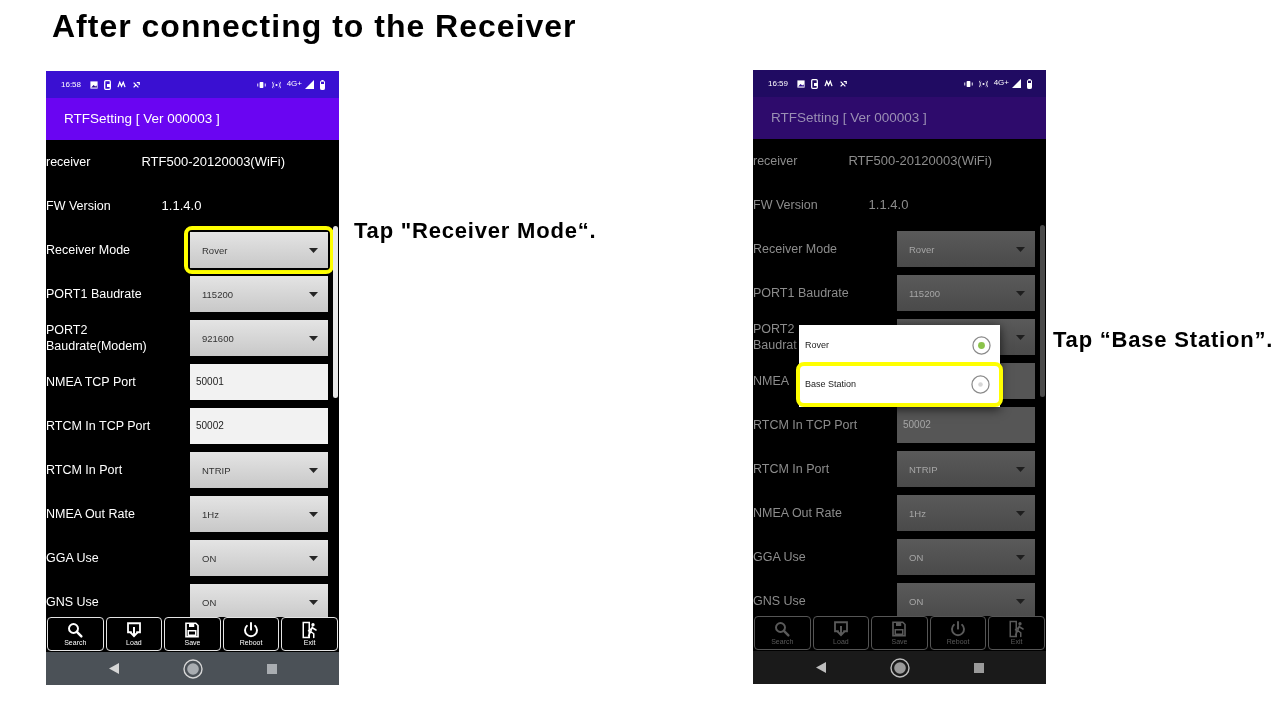  I want to click on dropdown: NTRIP, so click(259, 470).